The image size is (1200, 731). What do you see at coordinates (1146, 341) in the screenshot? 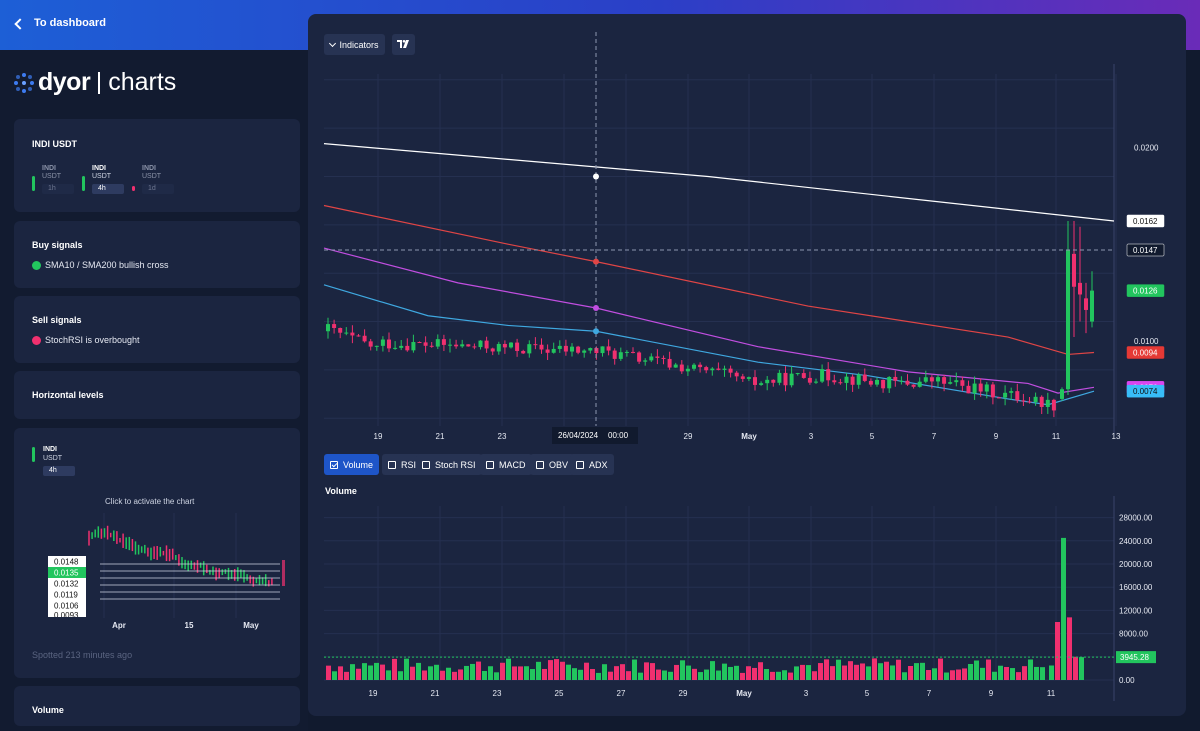
I see `y-tick-label: 0.0100` at bounding box center [1146, 341].